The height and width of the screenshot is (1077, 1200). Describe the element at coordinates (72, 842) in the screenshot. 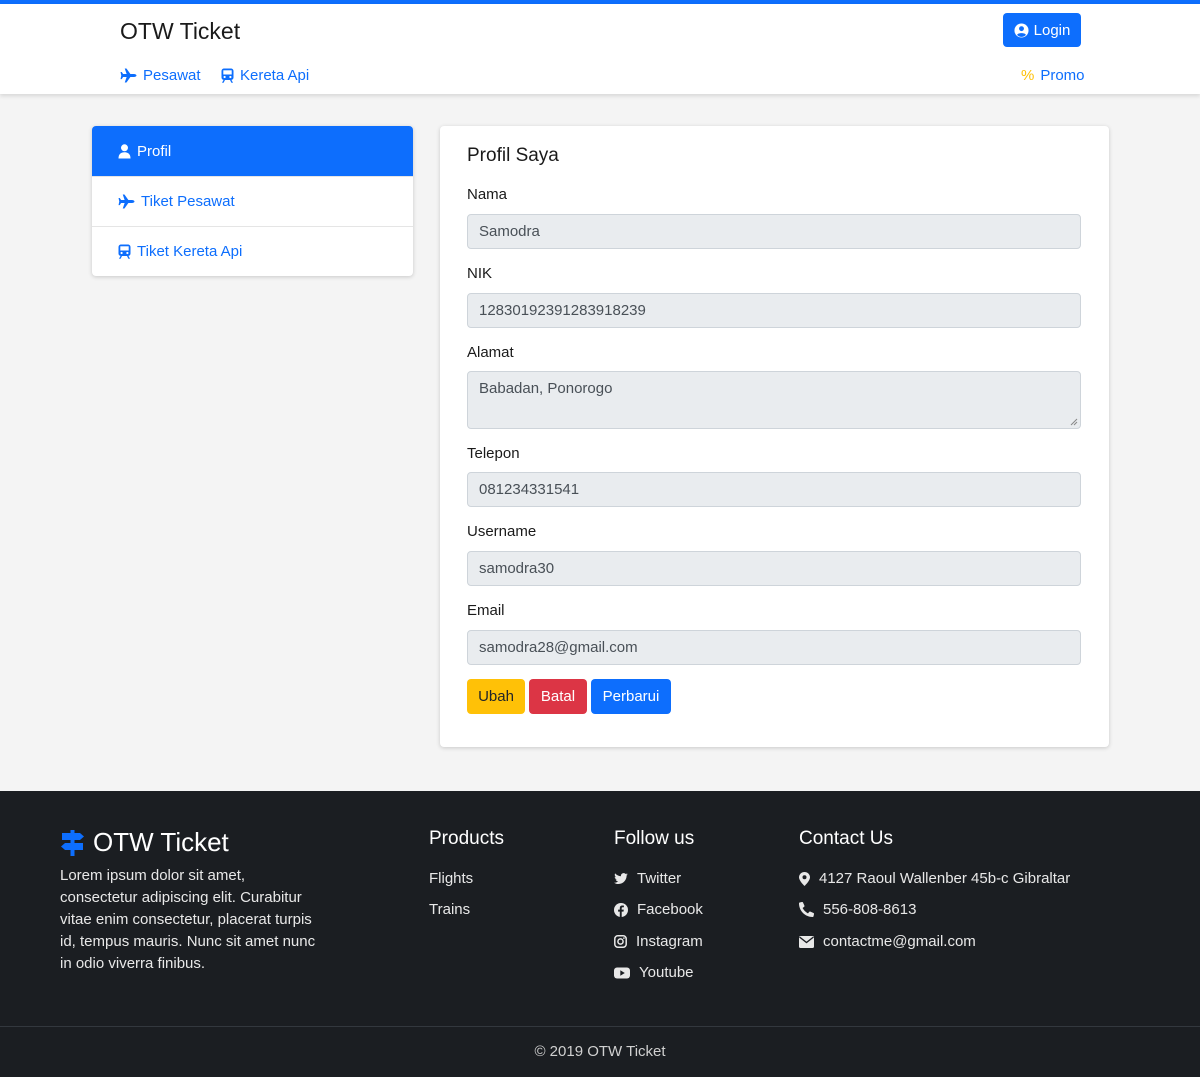

I see `signpost-icon` at that location.